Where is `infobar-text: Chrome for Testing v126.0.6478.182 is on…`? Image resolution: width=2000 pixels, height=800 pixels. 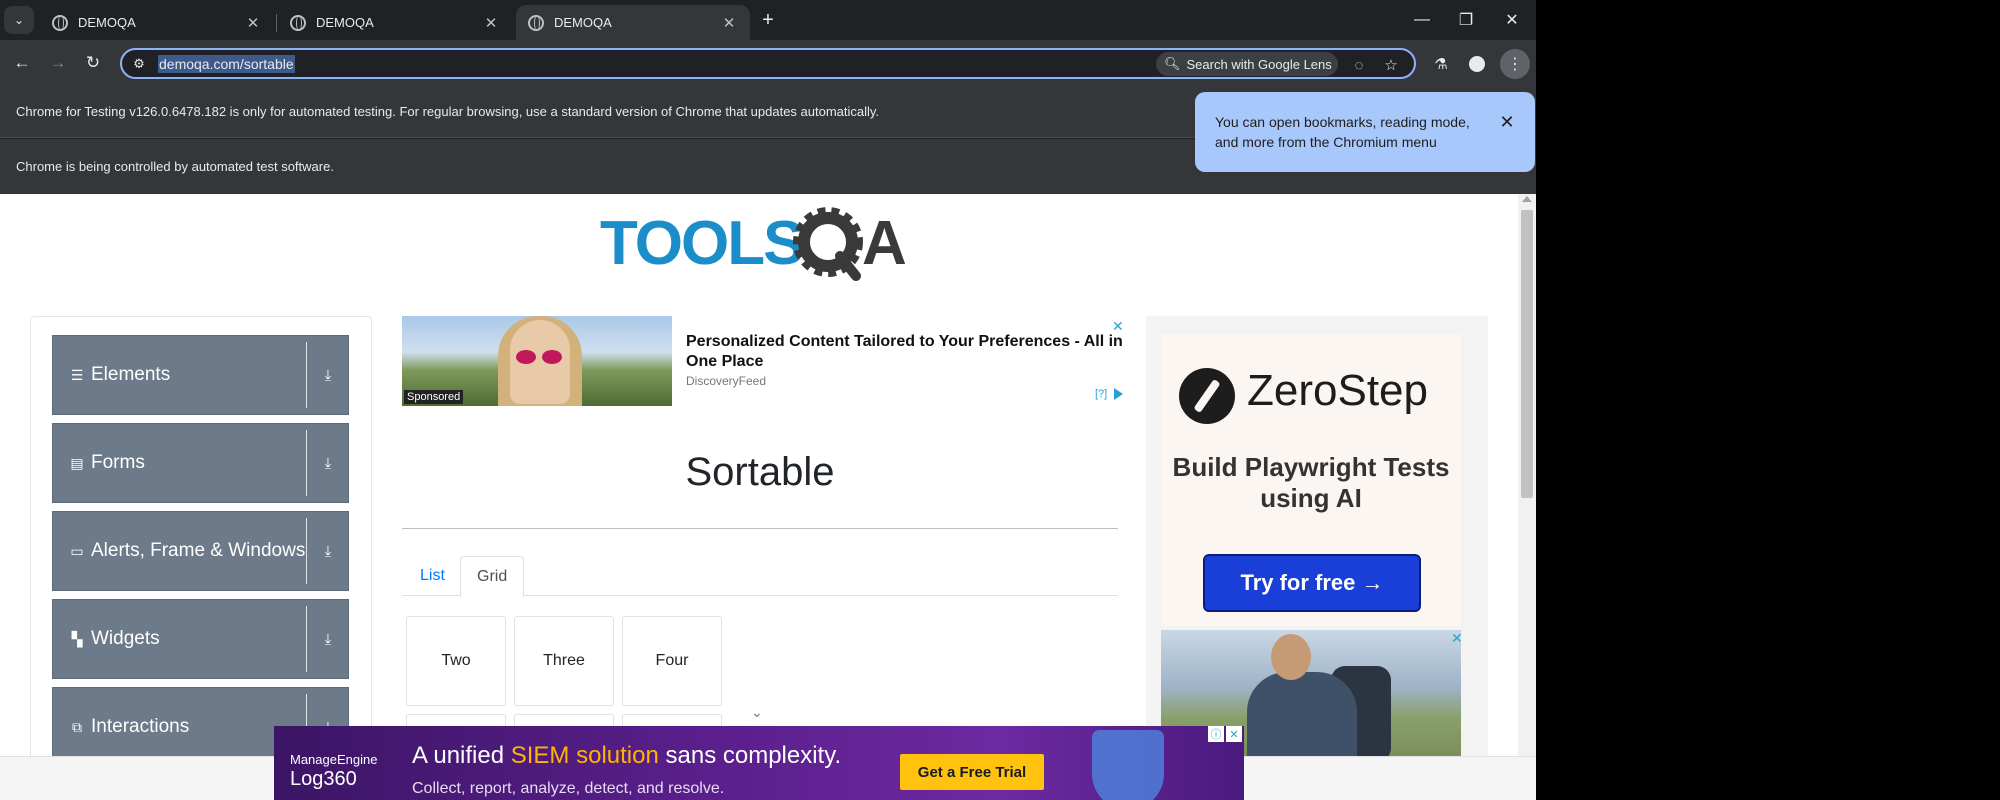 infobar-text: Chrome for Testing v126.0.6478.182 is on… is located at coordinates (448, 111).